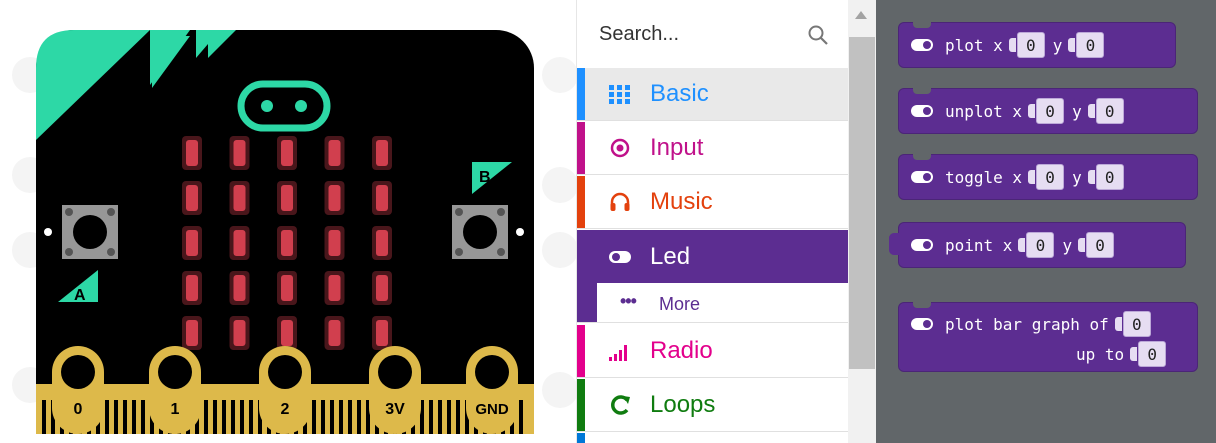 This screenshot has height=443, width=1216. Describe the element at coordinates (1148, 354) in the screenshot. I see `up-to-input: 0` at that location.